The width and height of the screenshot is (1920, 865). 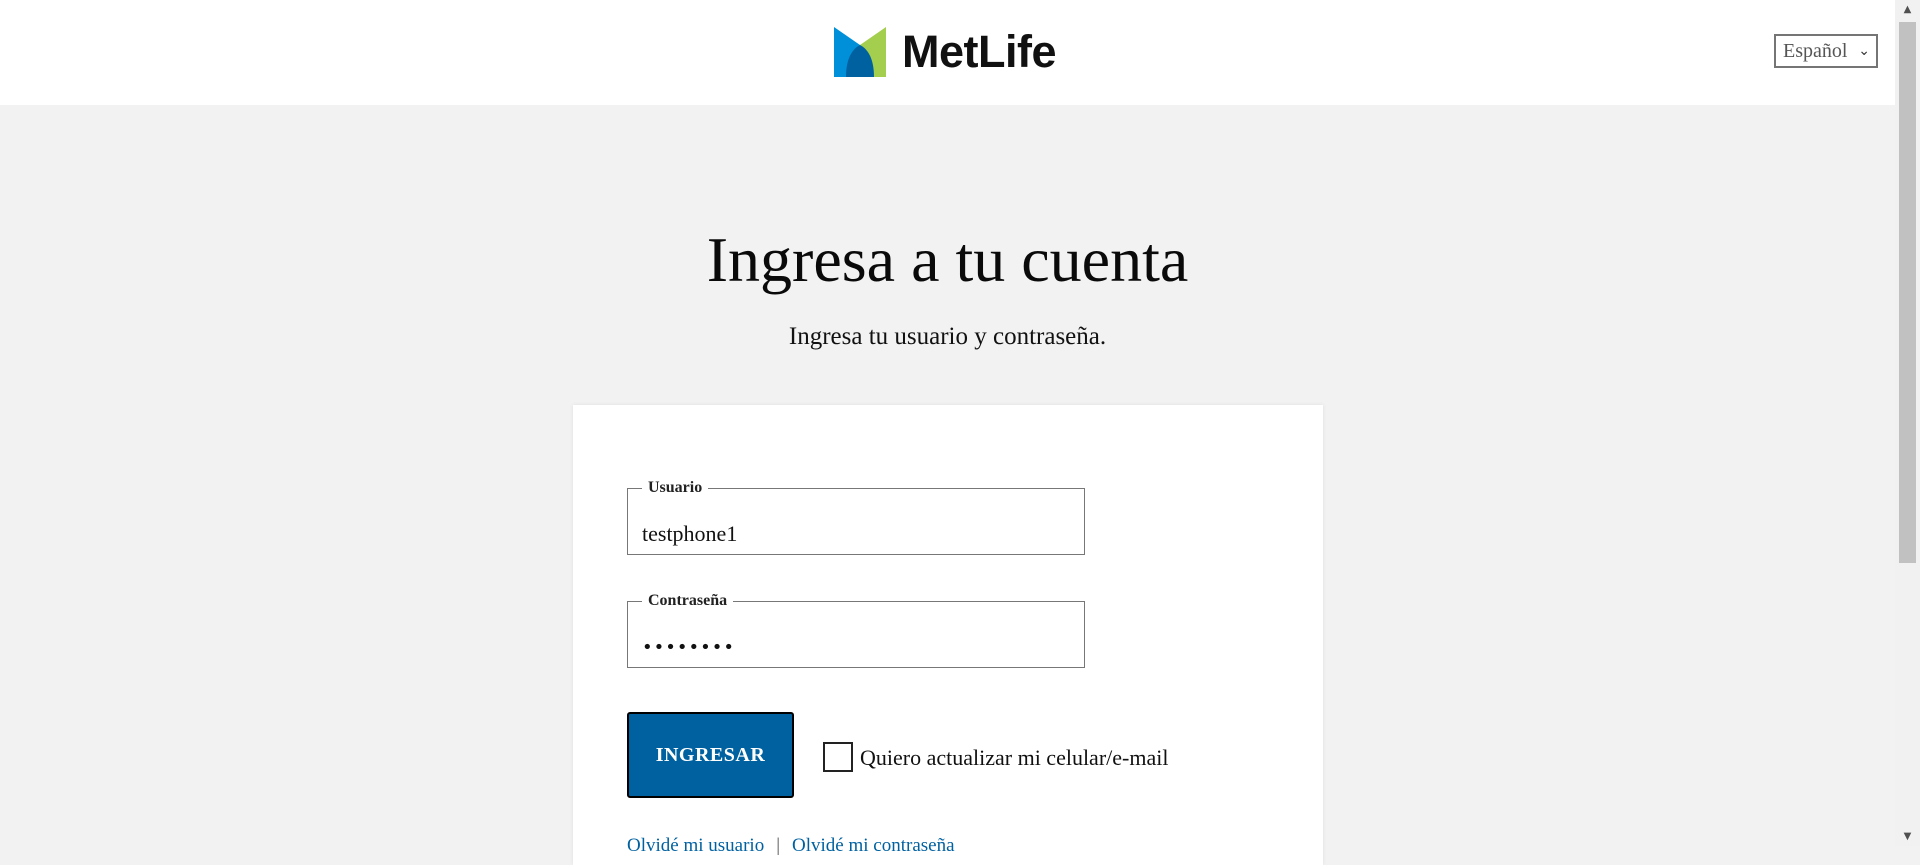 I want to click on language-select: Español ⌄, so click(x=1826, y=51).